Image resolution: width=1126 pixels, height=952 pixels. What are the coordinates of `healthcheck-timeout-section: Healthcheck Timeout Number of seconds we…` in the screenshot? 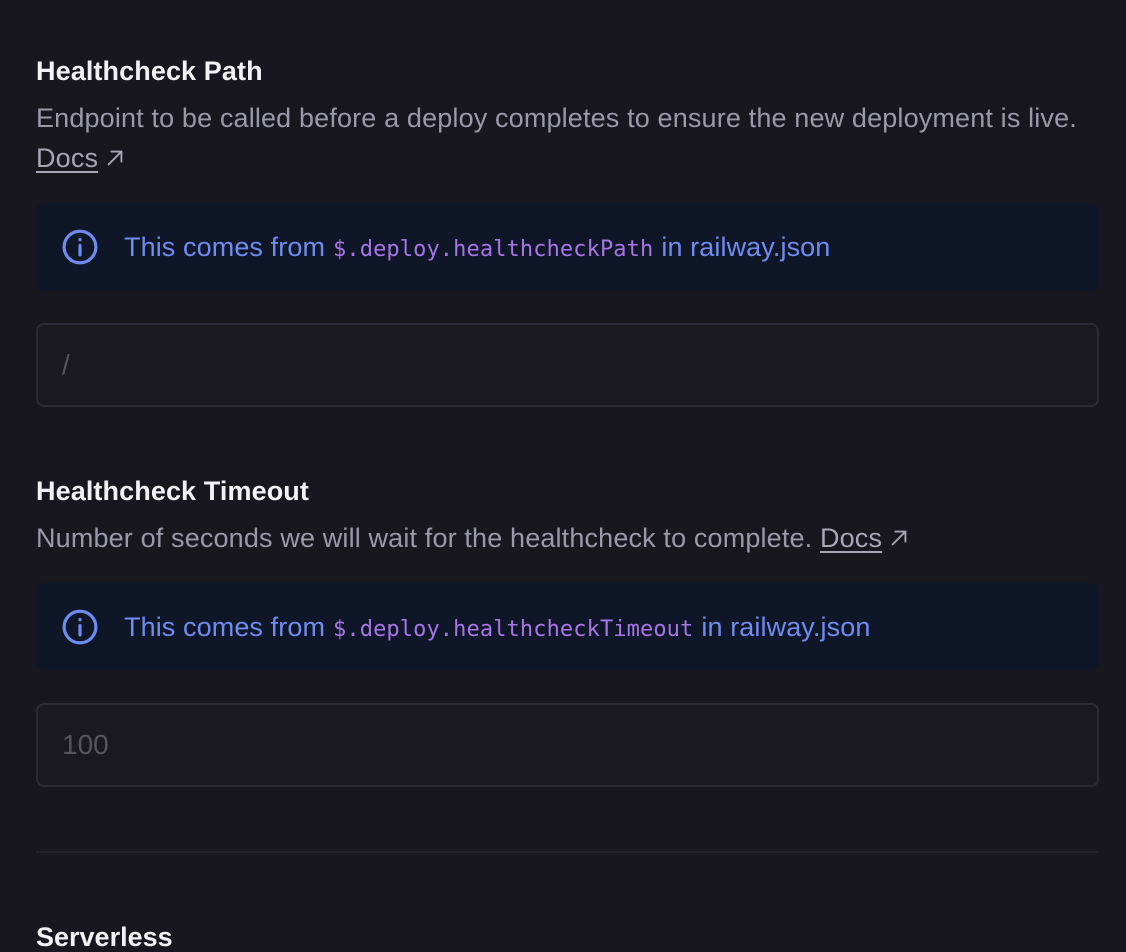 It's located at (567, 516).